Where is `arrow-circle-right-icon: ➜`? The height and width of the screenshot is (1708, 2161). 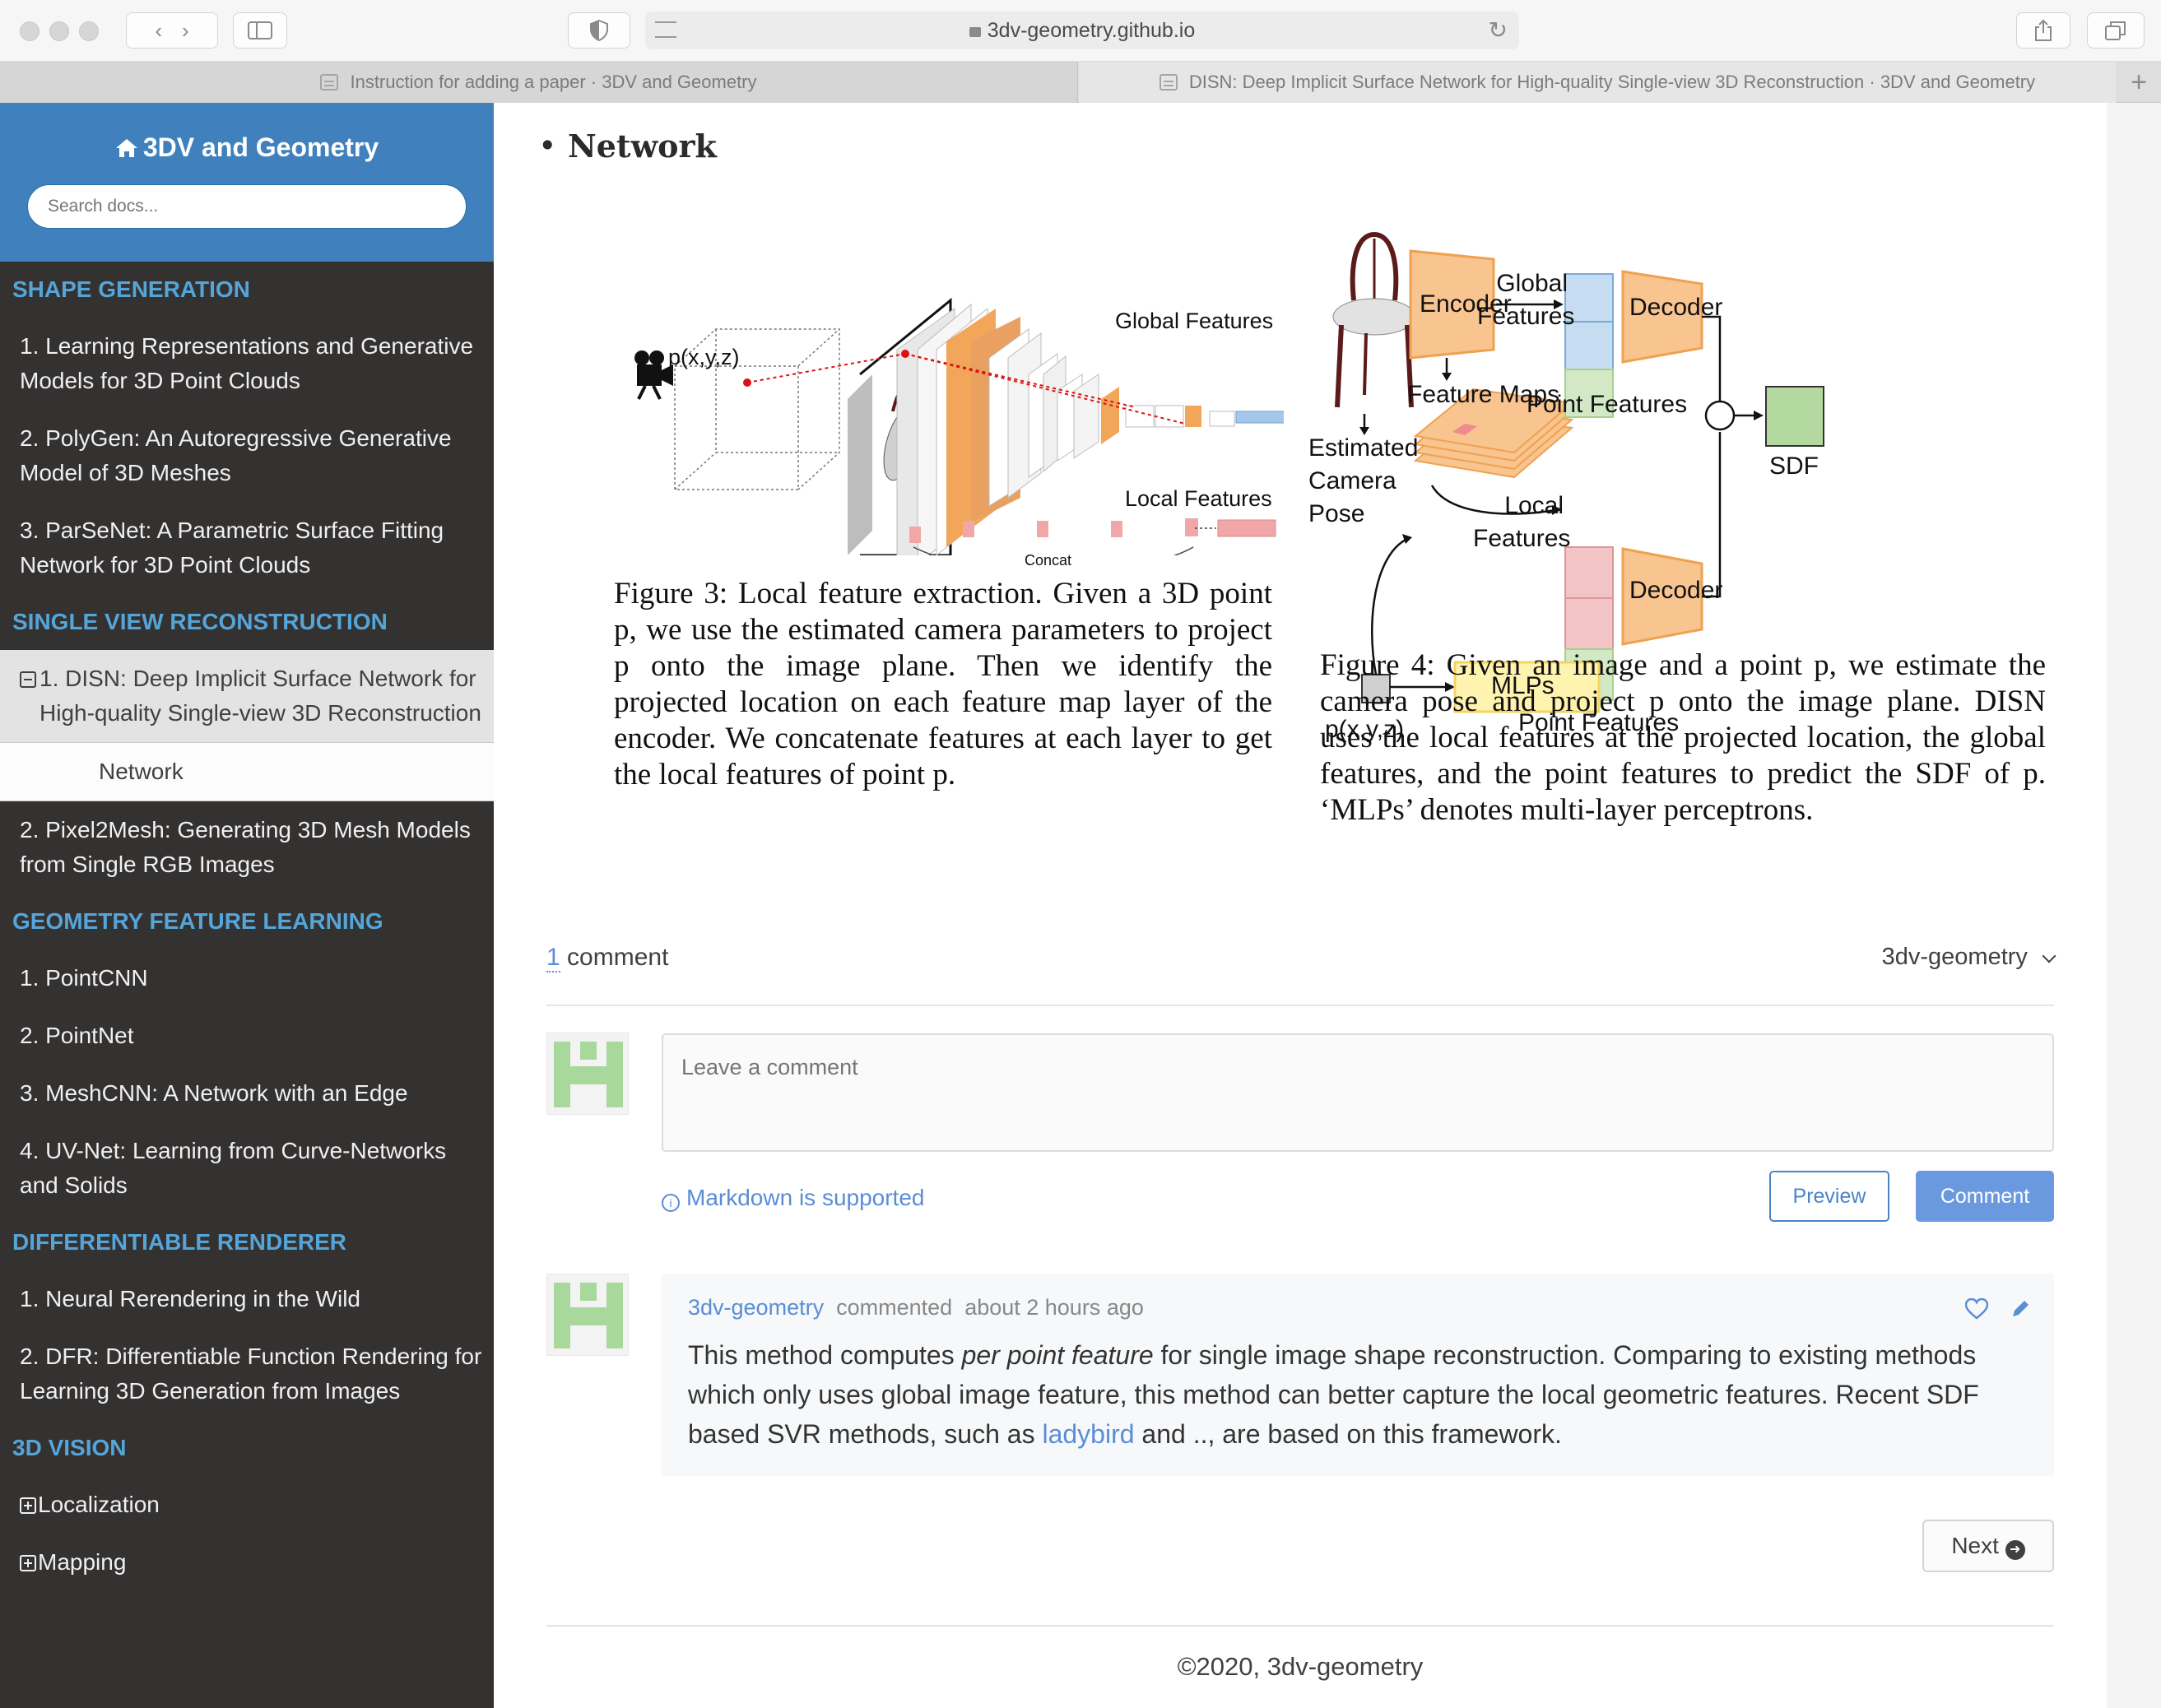 arrow-circle-right-icon: ➜ is located at coordinates (2015, 1549).